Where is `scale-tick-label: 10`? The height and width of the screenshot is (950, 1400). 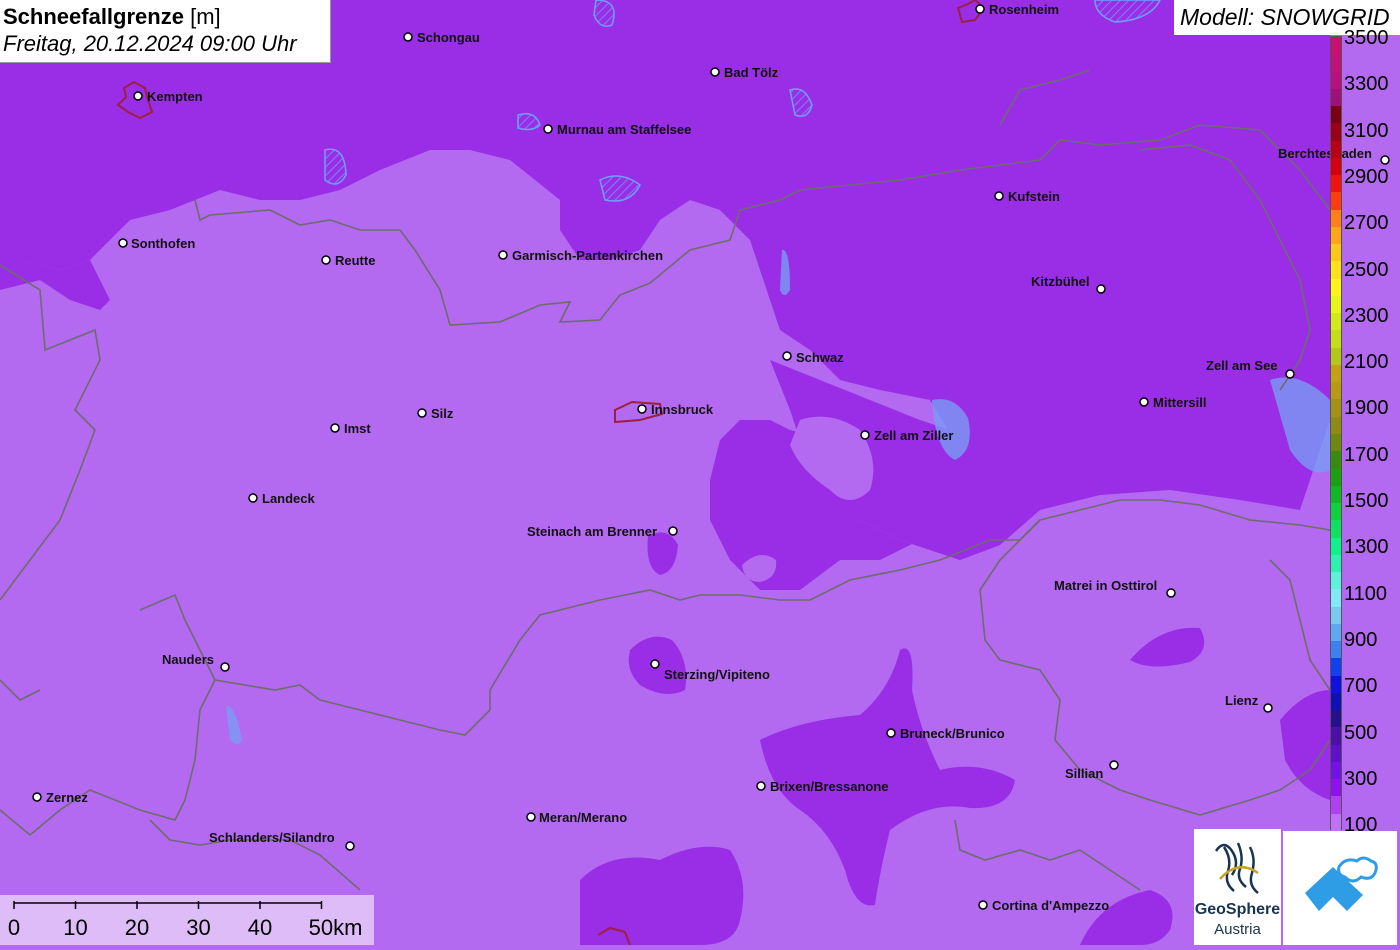 scale-tick-label: 10 is located at coordinates (75, 927).